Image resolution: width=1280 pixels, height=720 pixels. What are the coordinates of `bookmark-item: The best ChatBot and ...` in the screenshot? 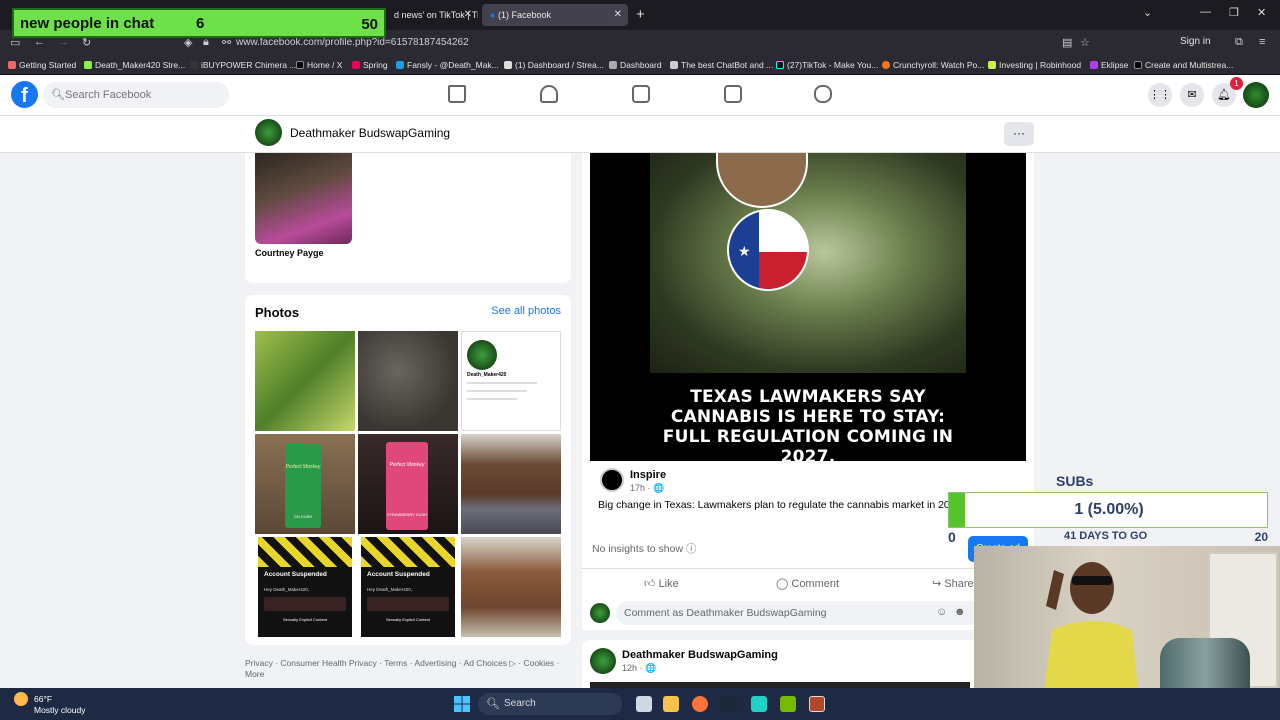 It's located at (721, 65).